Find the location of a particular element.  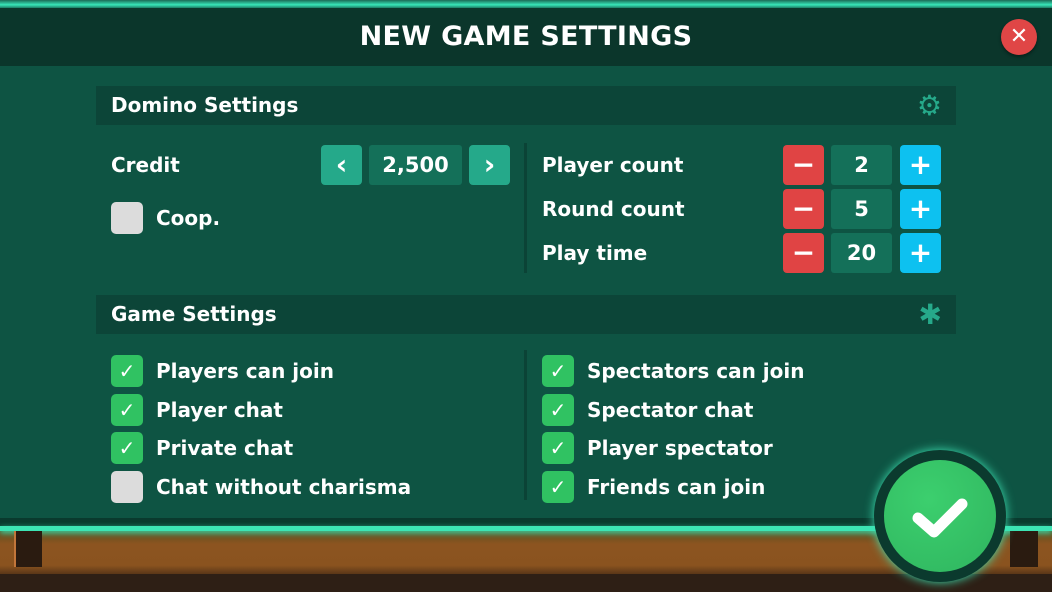

chevron-right-icon: › is located at coordinates (489, 164).